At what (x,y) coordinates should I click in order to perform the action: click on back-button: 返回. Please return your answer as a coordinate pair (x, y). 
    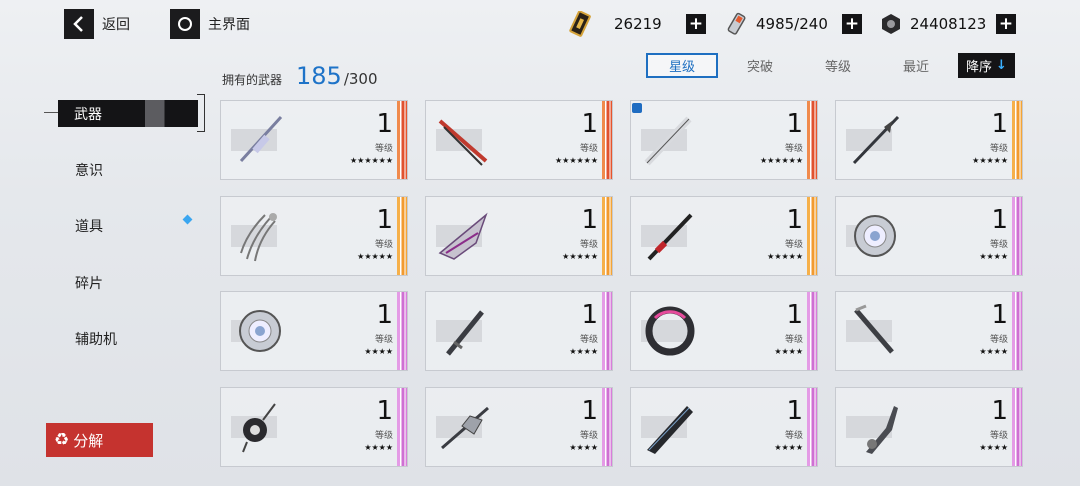
    Looking at the image, I should click on (97, 24).